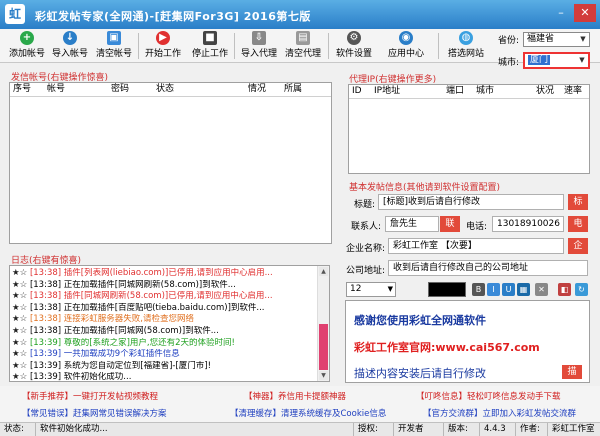  What do you see at coordinates (301, 89) in the screenshot?
I see `col-owner: 所属` at bounding box center [301, 89].